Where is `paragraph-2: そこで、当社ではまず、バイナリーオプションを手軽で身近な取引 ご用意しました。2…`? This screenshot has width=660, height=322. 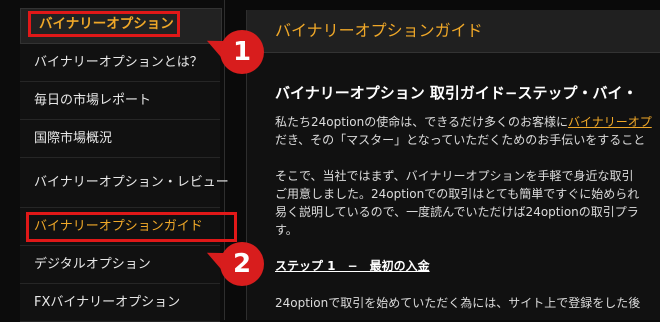 paragraph-2: そこで、当社ではまず、バイナリーオプションを手軽で身近な取引 ご用意しました。2… is located at coordinates (467, 203).